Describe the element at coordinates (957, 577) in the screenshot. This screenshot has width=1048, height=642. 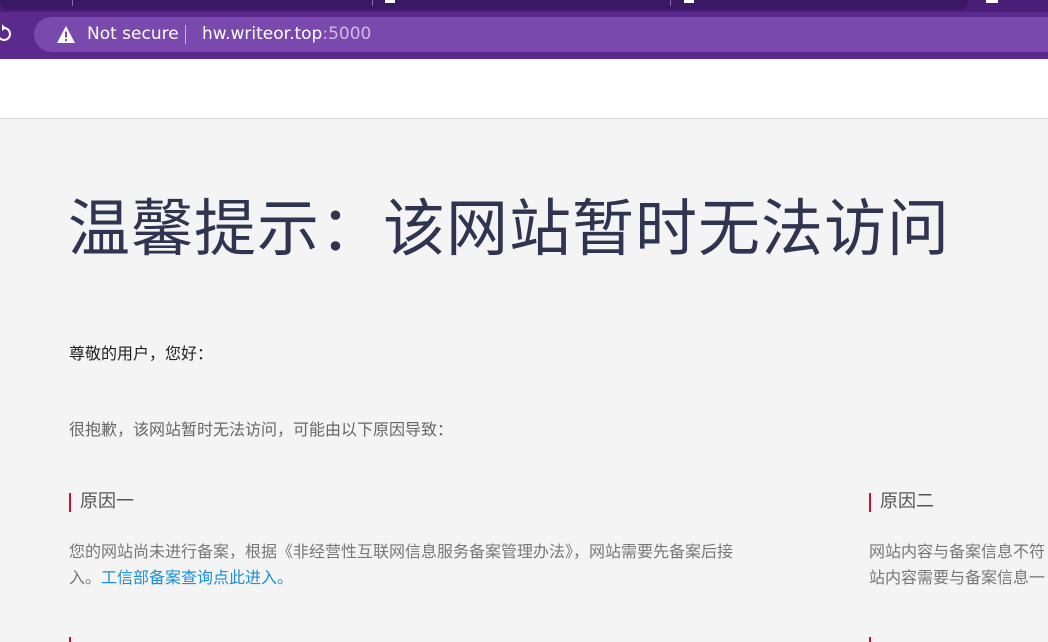
I see `reason-two-line2: 站内容需要与备案信息一` at that location.